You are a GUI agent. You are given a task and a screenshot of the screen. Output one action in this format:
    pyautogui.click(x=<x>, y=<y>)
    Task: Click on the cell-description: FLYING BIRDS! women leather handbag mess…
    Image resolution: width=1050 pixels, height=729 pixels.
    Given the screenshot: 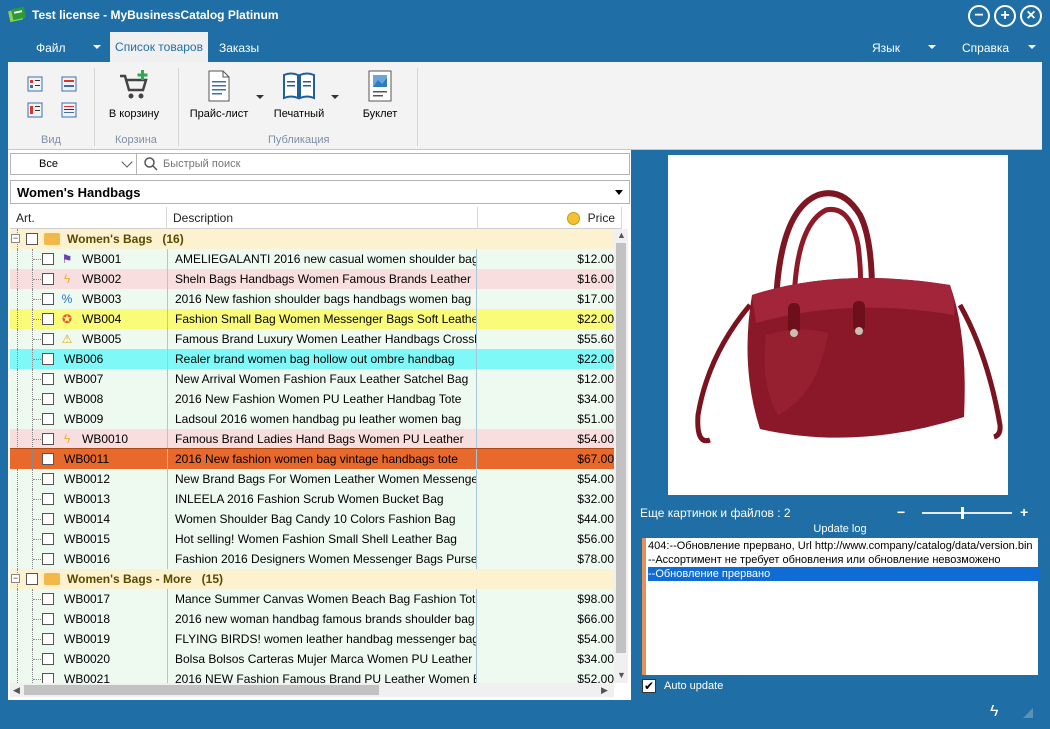 What is the action you would take?
    pyautogui.click(x=322, y=639)
    